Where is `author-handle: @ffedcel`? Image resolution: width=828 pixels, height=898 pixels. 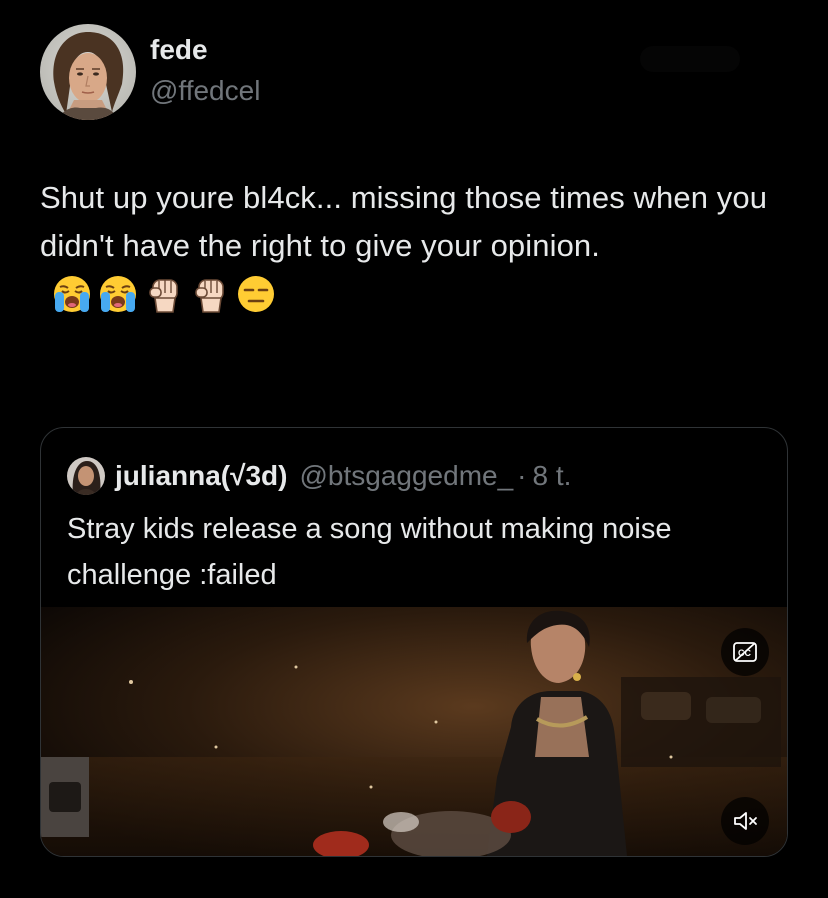
author-handle: @ffedcel is located at coordinates (205, 91).